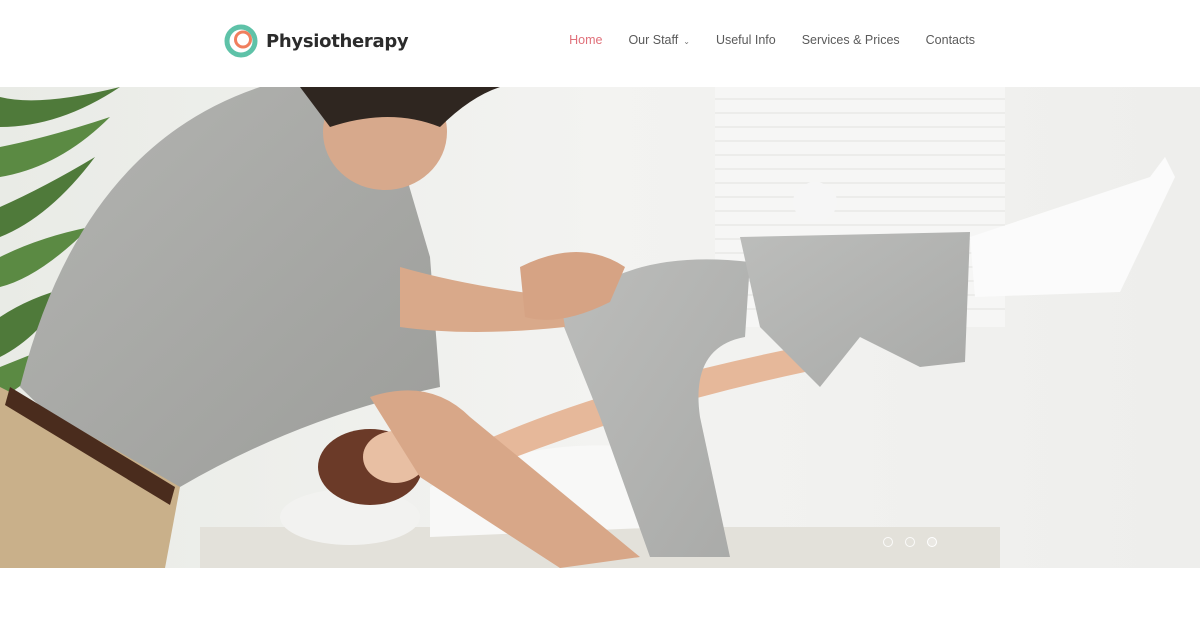 Image resolution: width=1200 pixels, height=627 pixels. I want to click on nav-item-contacts: Contacts, so click(950, 40).